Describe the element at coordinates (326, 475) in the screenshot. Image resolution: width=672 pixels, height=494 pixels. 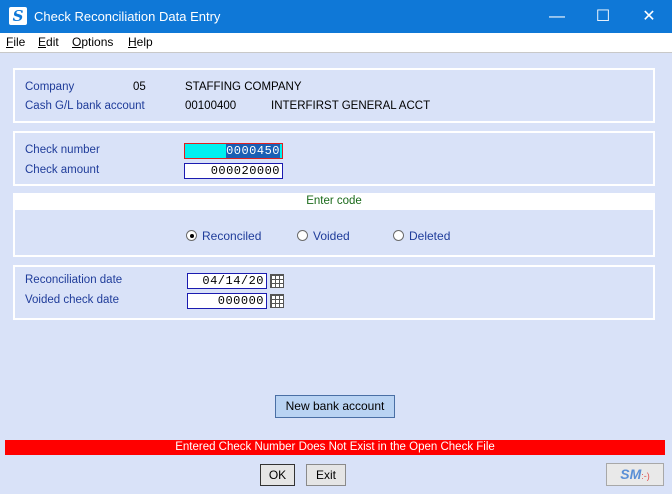
I see `exit-button: Exit` at that location.